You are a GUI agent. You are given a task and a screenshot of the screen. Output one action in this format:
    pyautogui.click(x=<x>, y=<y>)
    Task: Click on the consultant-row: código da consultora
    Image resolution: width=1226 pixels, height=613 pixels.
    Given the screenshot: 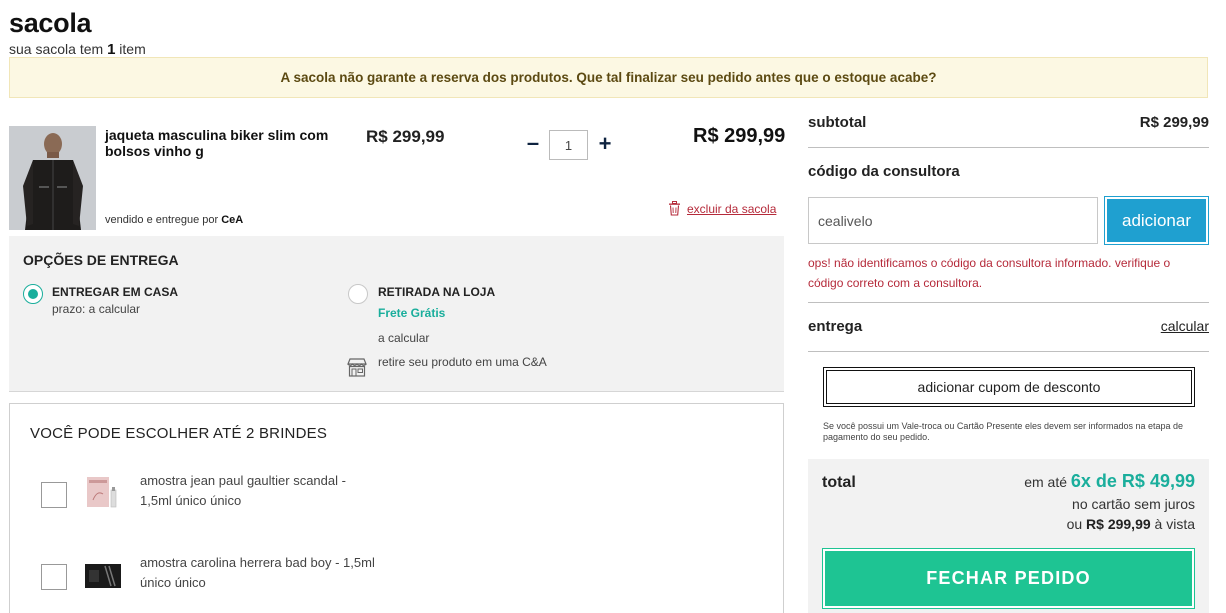 What is the action you would take?
    pyautogui.click(x=1008, y=174)
    